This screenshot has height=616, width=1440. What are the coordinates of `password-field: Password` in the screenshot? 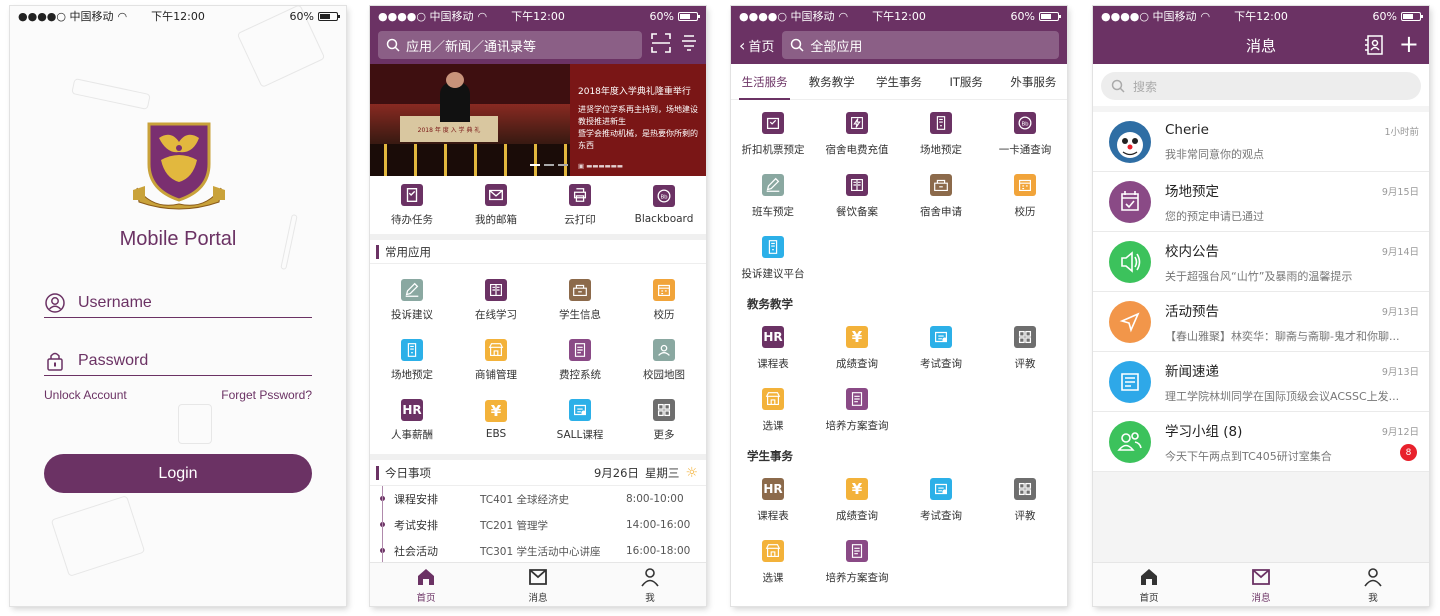 It's located at (178, 361).